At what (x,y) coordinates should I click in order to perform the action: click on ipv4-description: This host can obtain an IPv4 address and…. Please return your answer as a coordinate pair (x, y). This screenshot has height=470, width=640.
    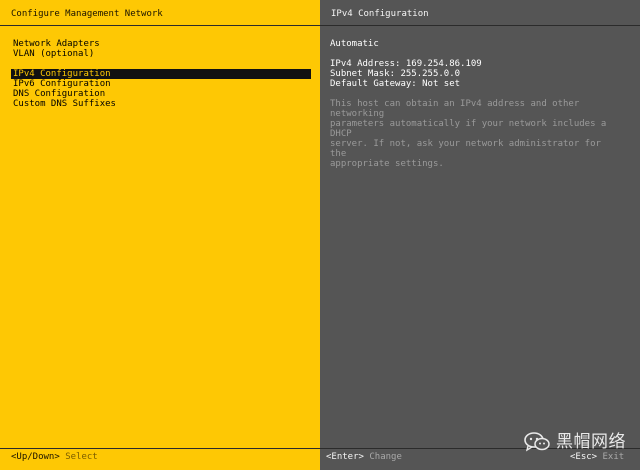
    Looking at the image, I should click on (468, 134).